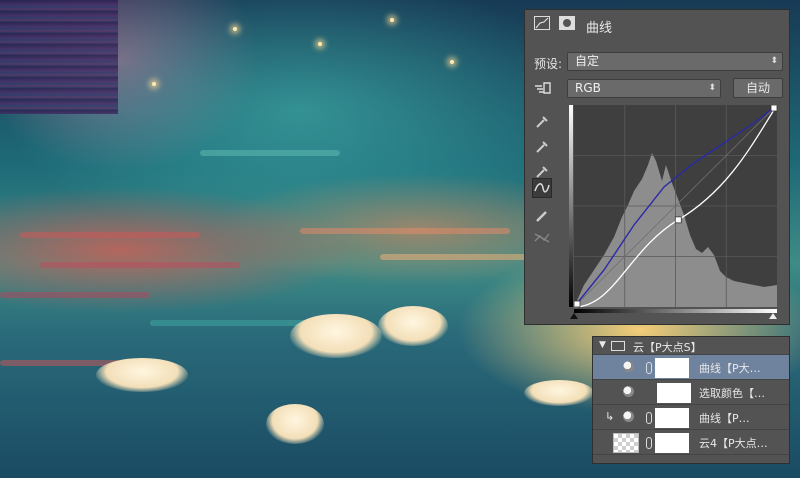 This screenshot has width=800, height=478. I want to click on layer-thumbnail, so click(626, 443).